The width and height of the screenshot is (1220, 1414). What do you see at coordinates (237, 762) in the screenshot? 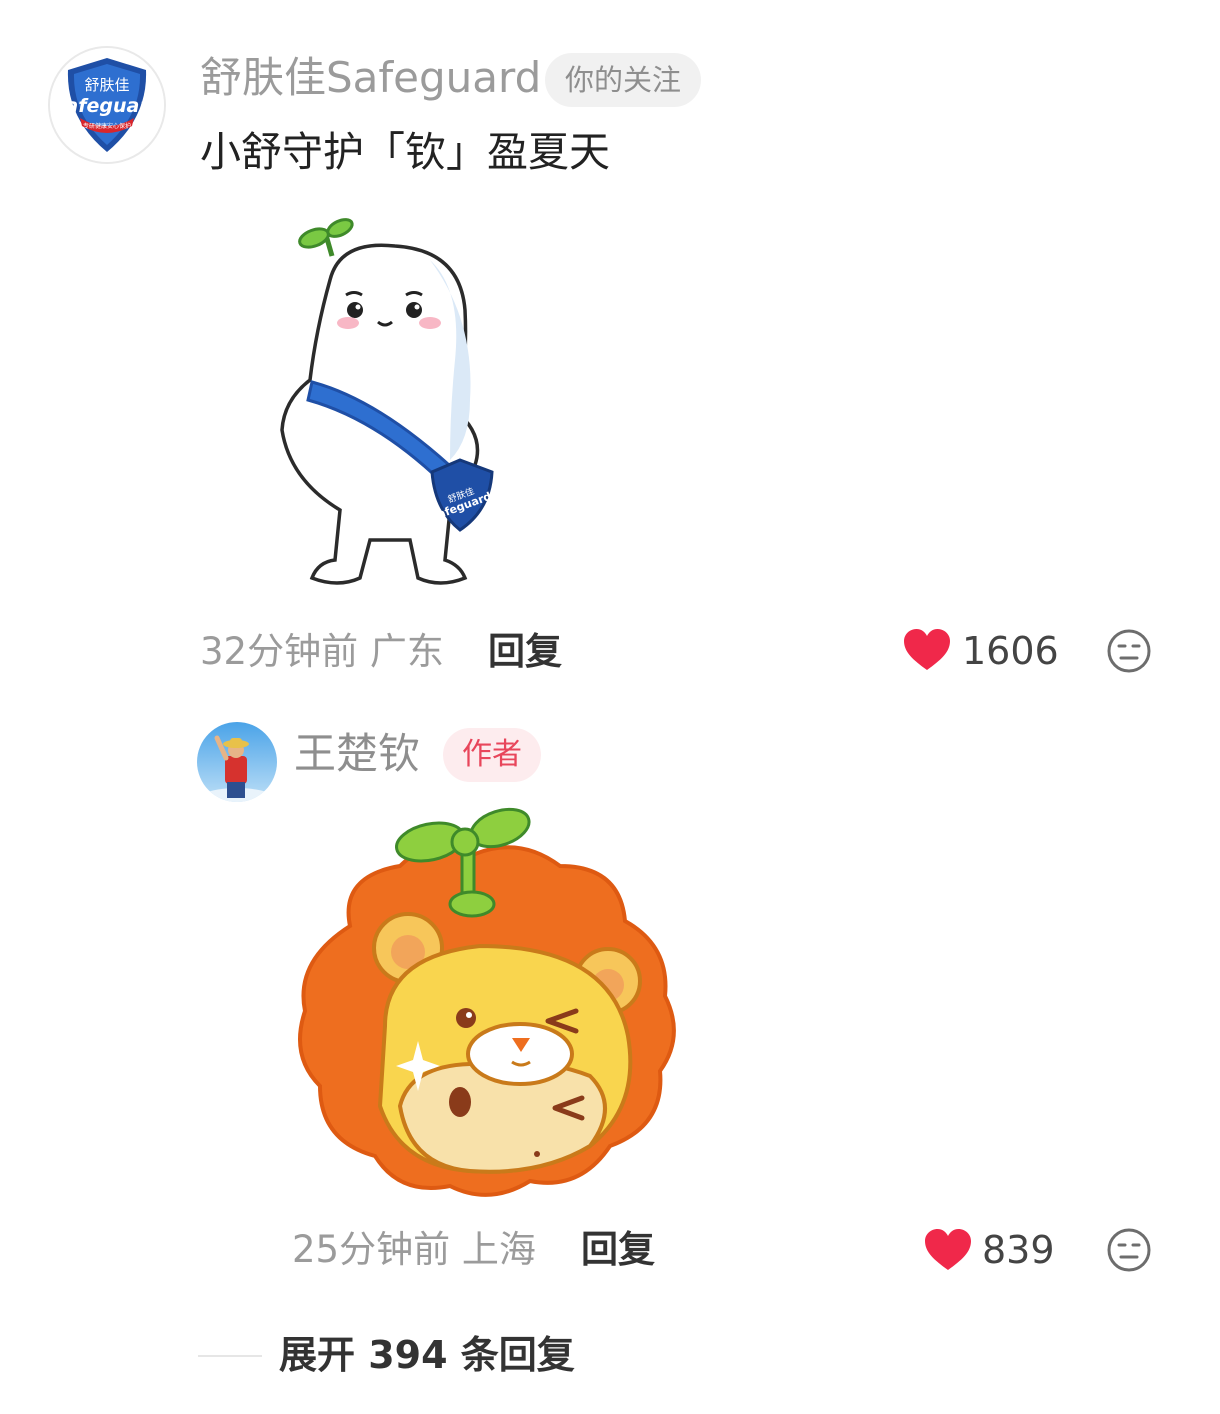
I see `avatar-user` at bounding box center [237, 762].